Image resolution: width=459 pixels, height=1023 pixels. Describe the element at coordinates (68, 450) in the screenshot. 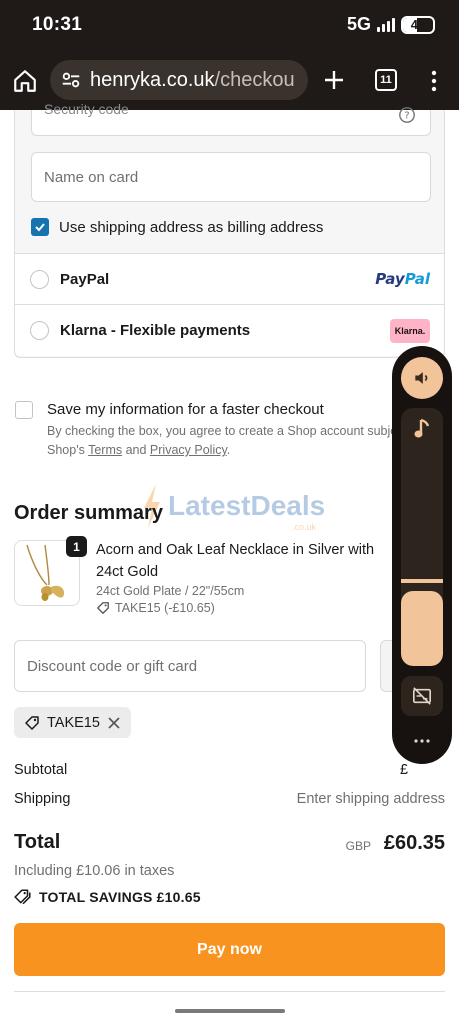

I see `save-desc-mid: Shop's` at that location.